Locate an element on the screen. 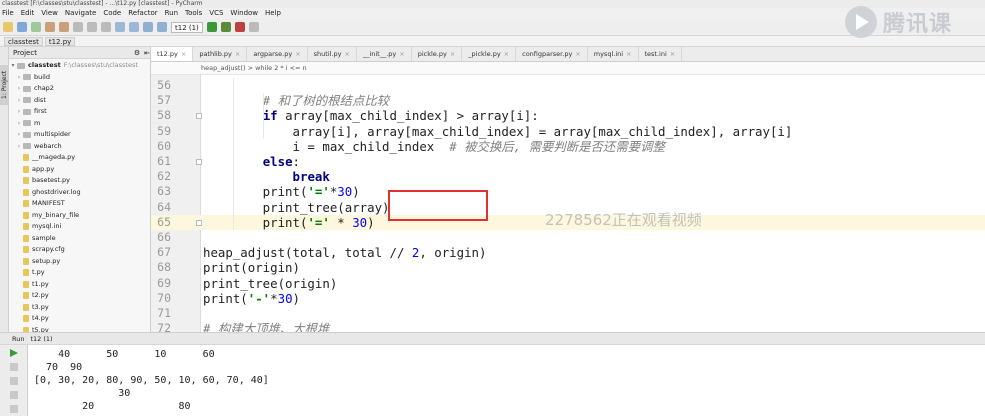  code-line: 71 is located at coordinates (568, 313).